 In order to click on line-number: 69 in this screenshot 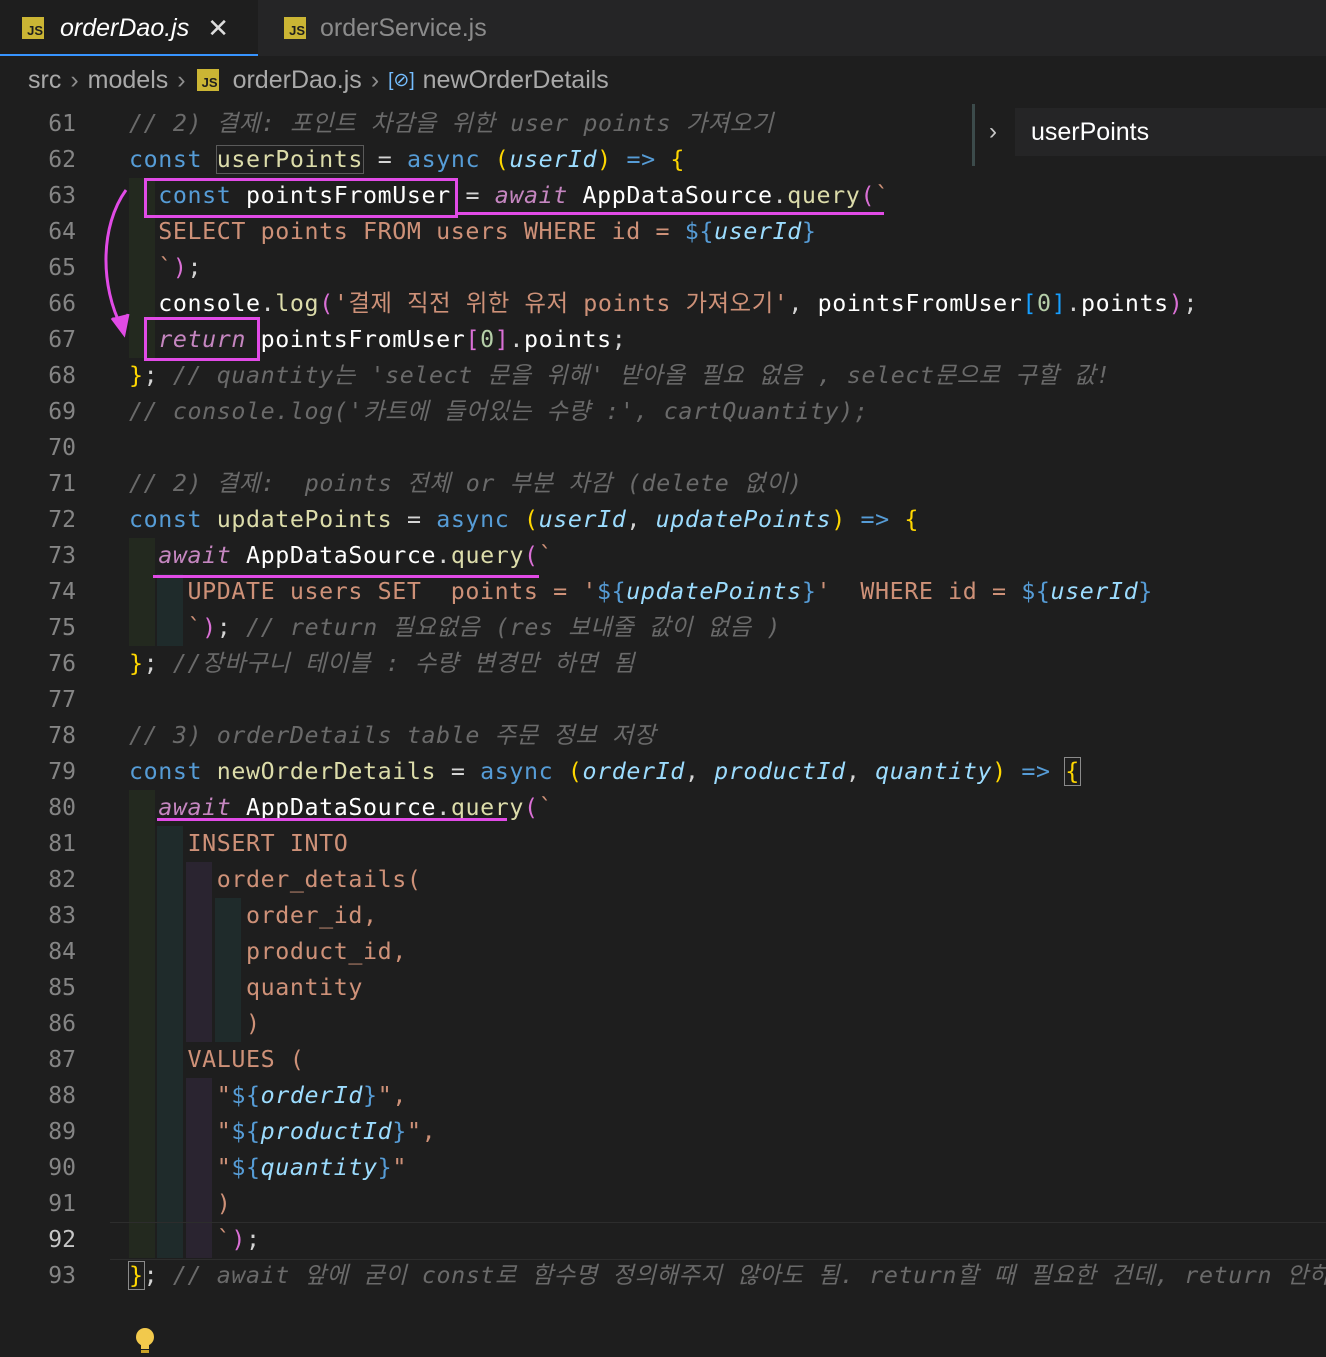, I will do `click(62, 412)`.